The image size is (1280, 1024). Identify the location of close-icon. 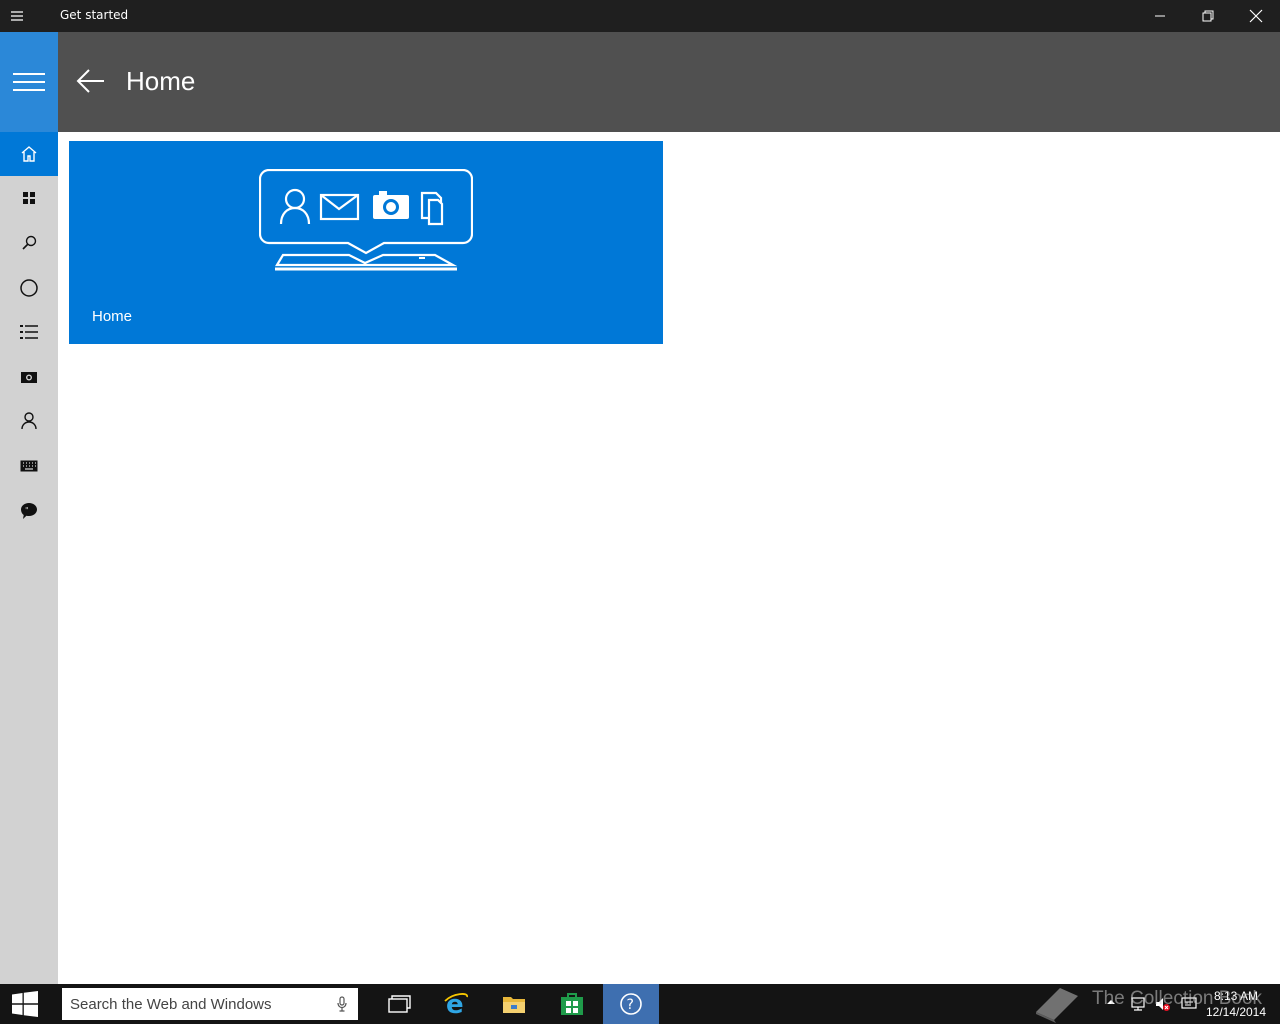
(1256, 16).